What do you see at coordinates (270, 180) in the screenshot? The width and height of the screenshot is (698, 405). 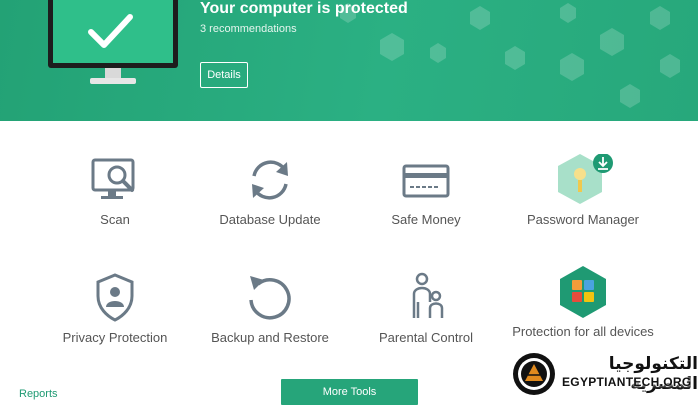 I see `refresh-icon` at bounding box center [270, 180].